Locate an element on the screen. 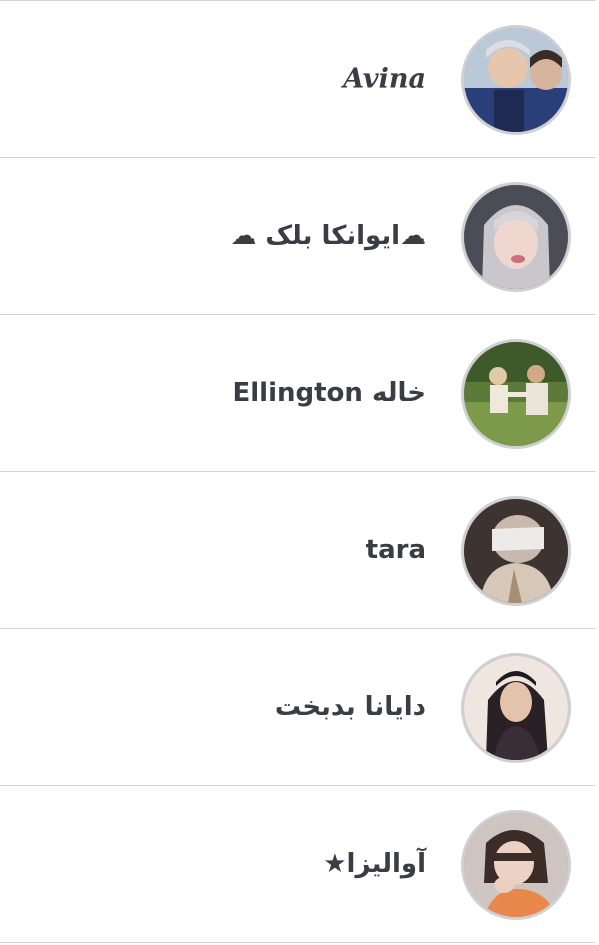 This screenshot has width=599, height=945. divider is located at coordinates (298, 942).